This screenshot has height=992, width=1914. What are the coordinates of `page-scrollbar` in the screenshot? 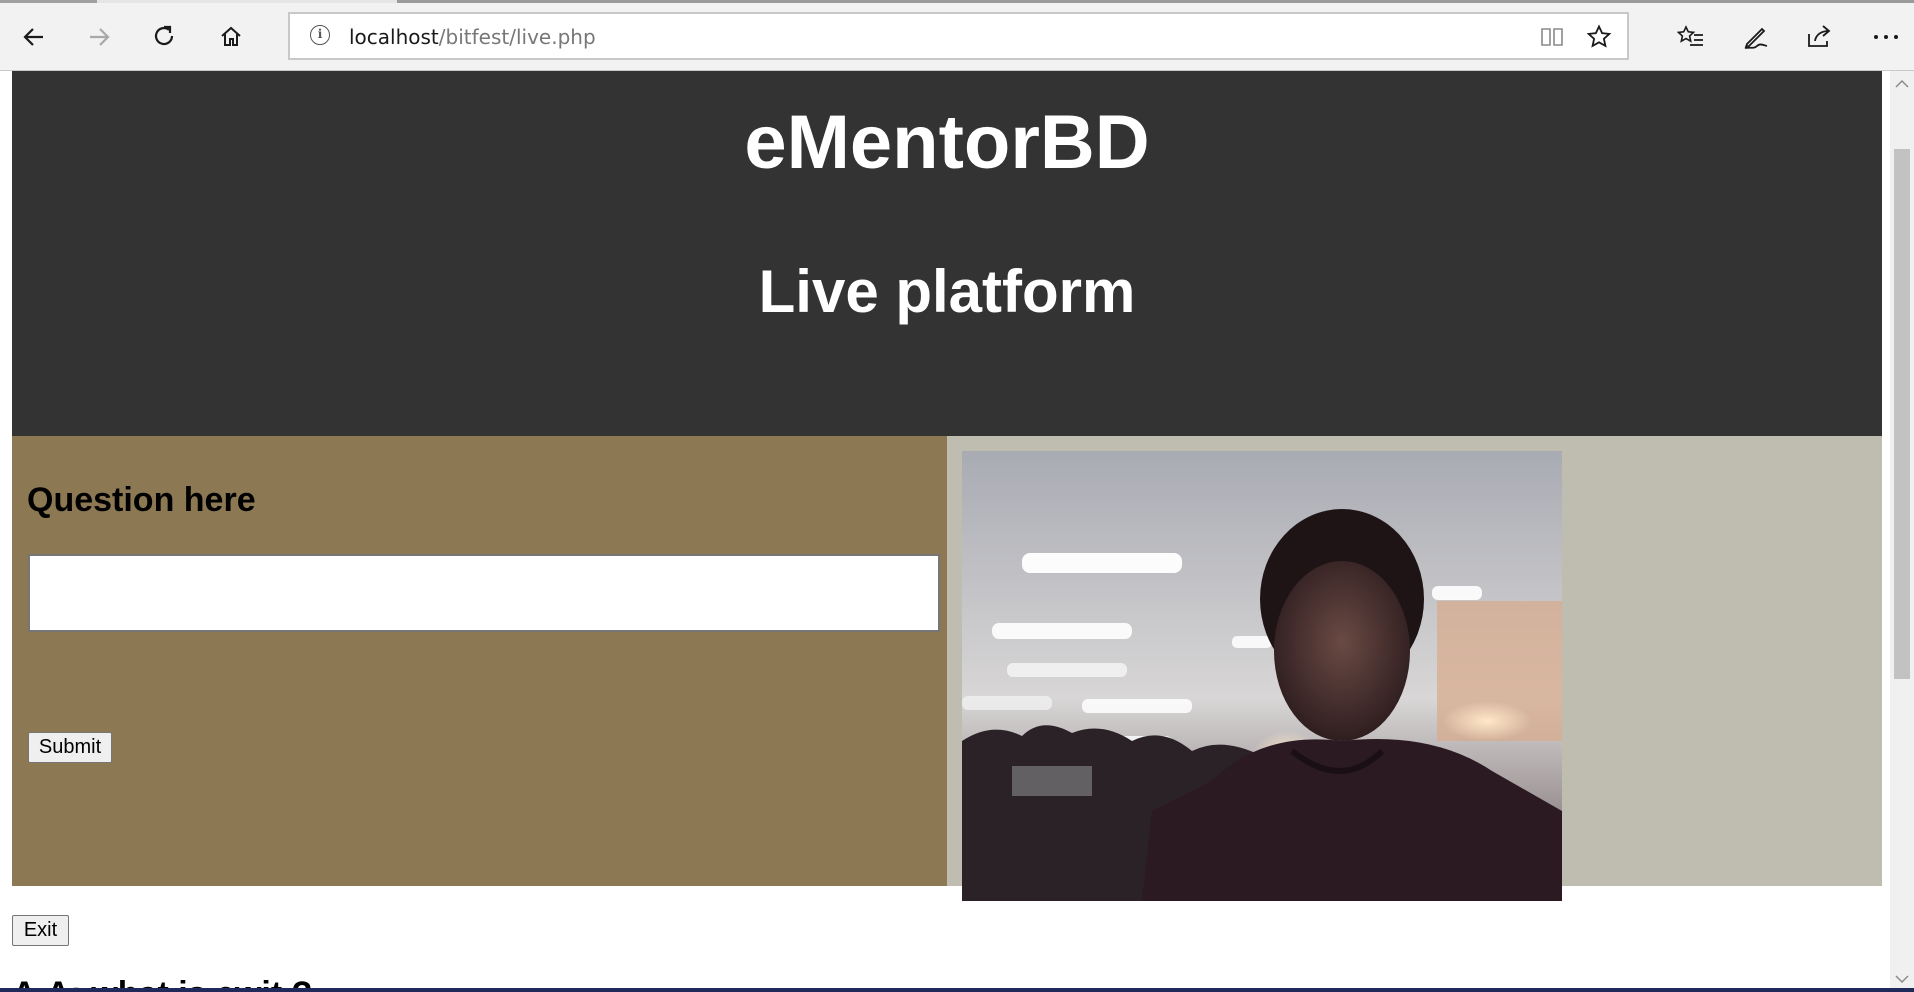 It's located at (1902, 531).